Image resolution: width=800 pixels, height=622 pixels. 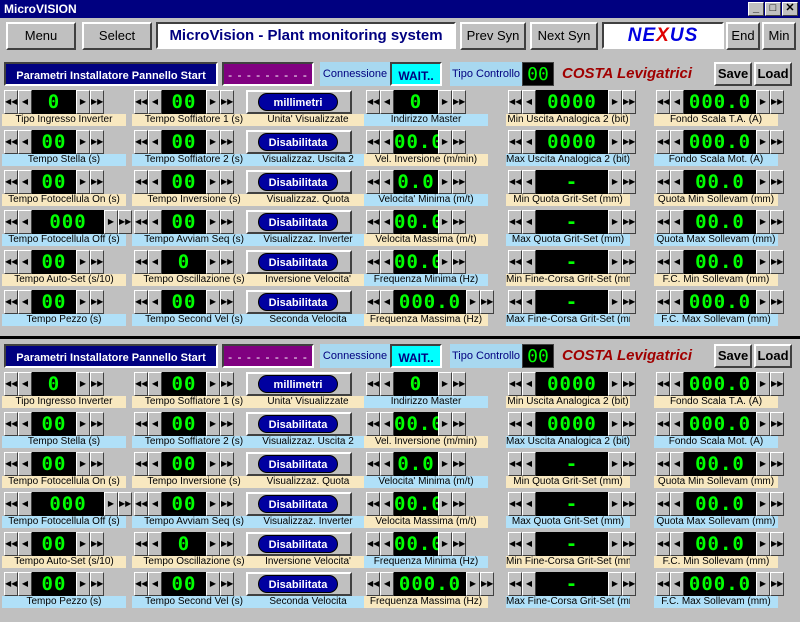 What do you see at coordinates (117, 36) in the screenshot?
I see `select-button: Select` at bounding box center [117, 36].